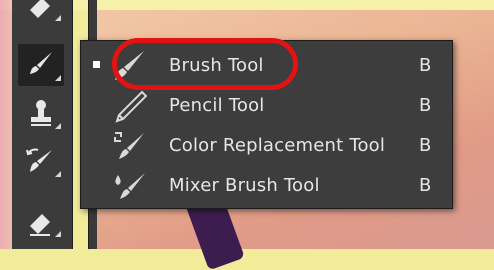 Image resolution: width=494 pixels, height=270 pixels. I want to click on active-tool-marker, so click(96, 64).